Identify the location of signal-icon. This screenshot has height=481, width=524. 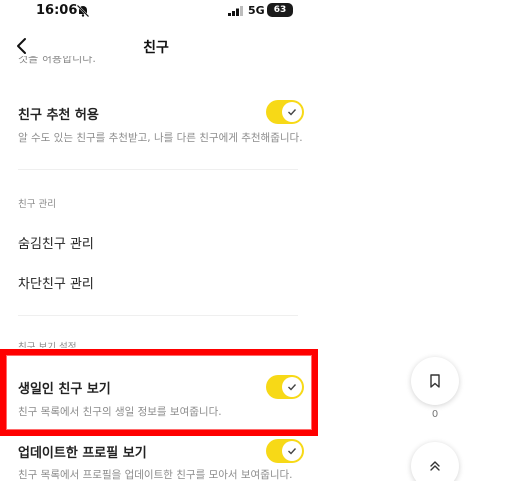
(235, 11).